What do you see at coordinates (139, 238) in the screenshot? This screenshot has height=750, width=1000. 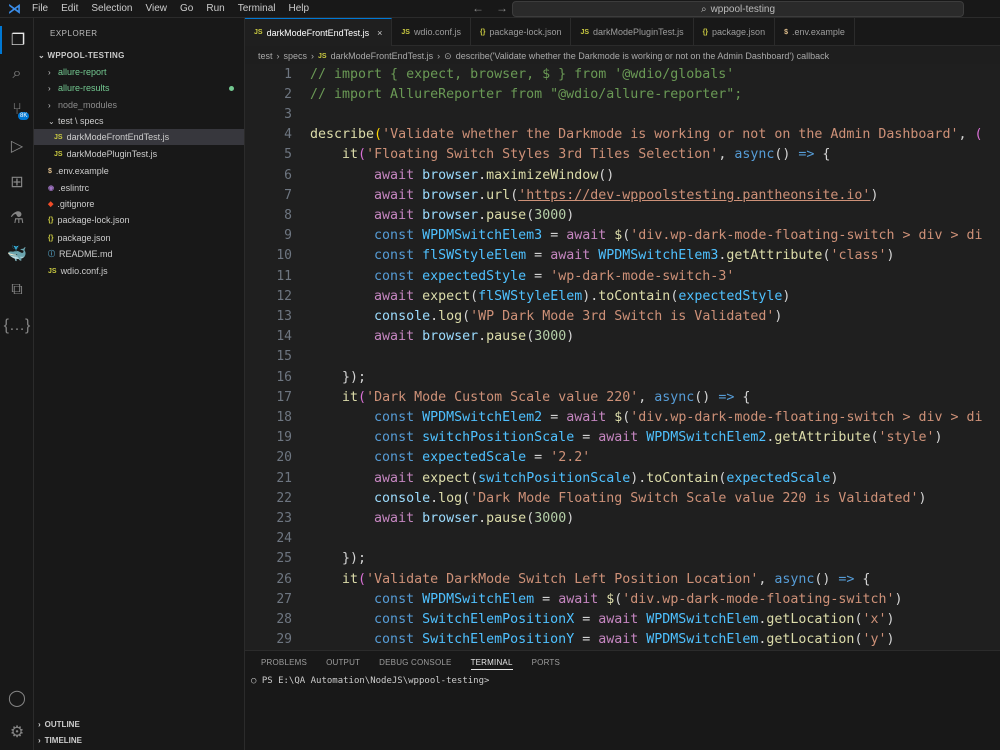 I see `tree-item-package-json: {} package.json` at bounding box center [139, 238].